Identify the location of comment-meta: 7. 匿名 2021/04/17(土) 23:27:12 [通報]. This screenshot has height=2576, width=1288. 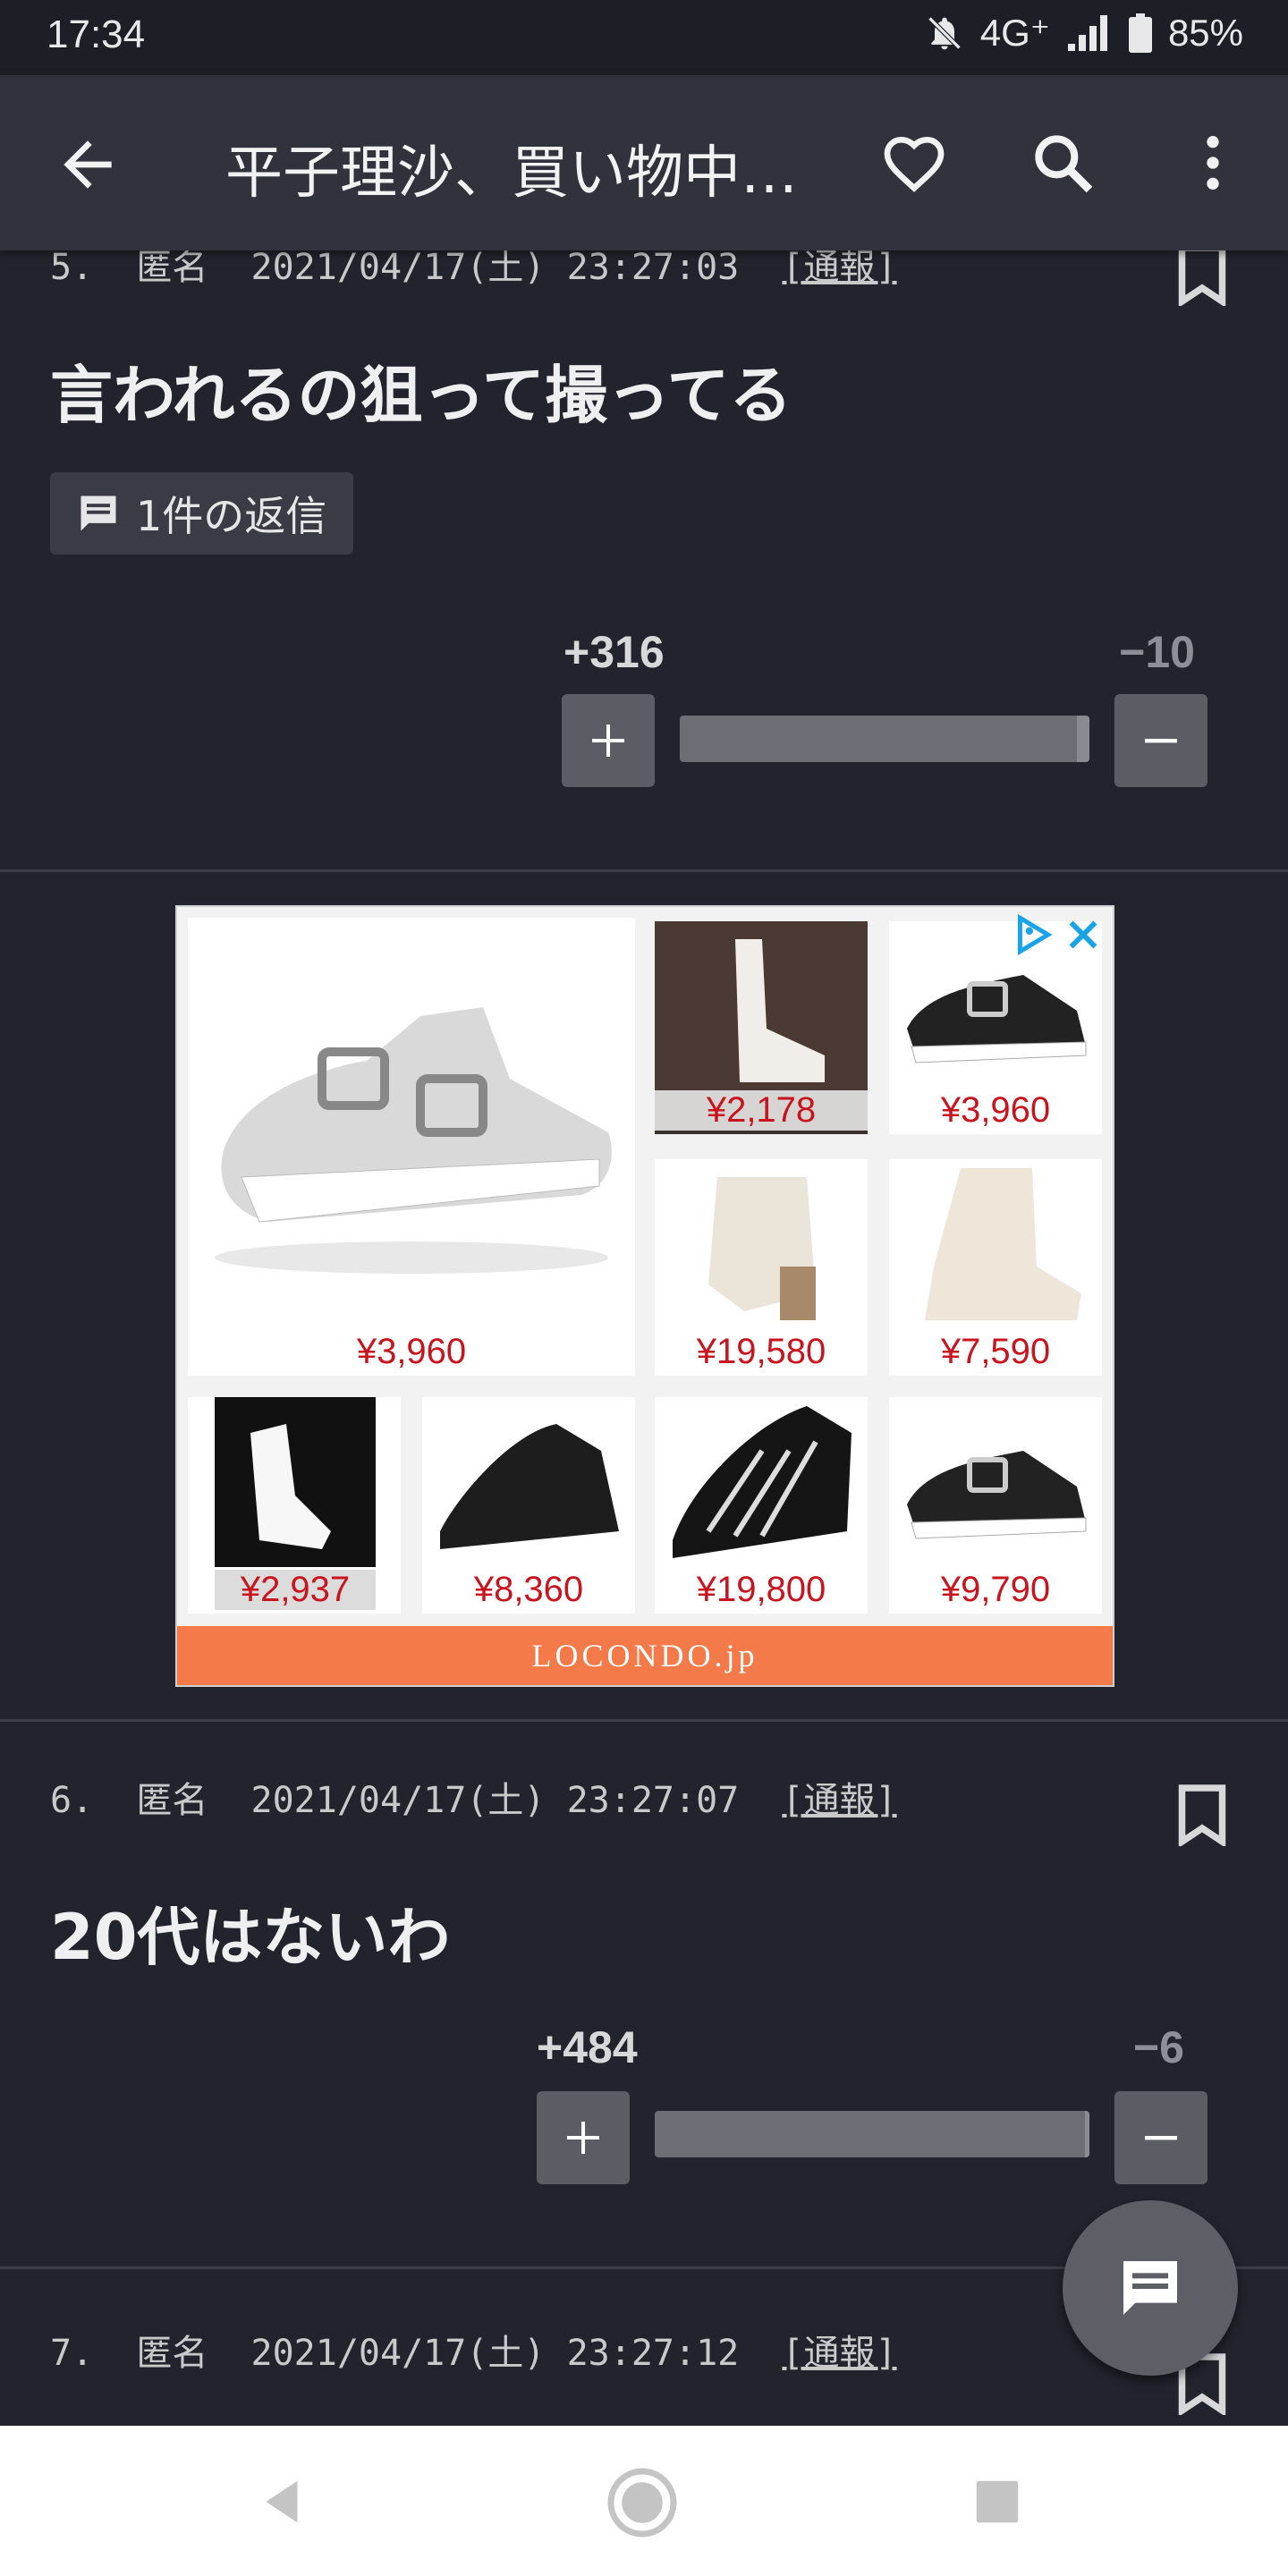
(473, 2350).